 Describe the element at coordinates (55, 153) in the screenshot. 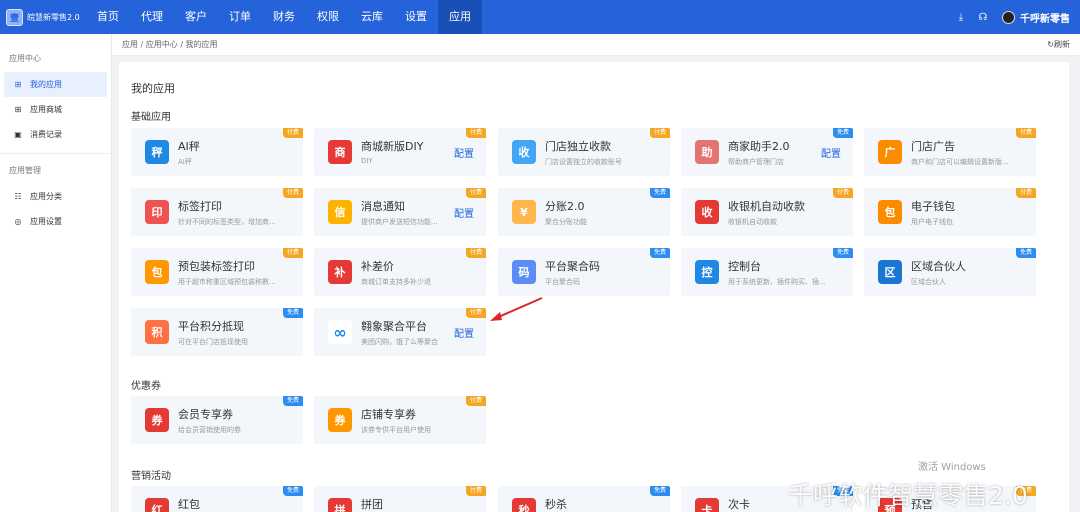

I see `sidebar-divider` at that location.